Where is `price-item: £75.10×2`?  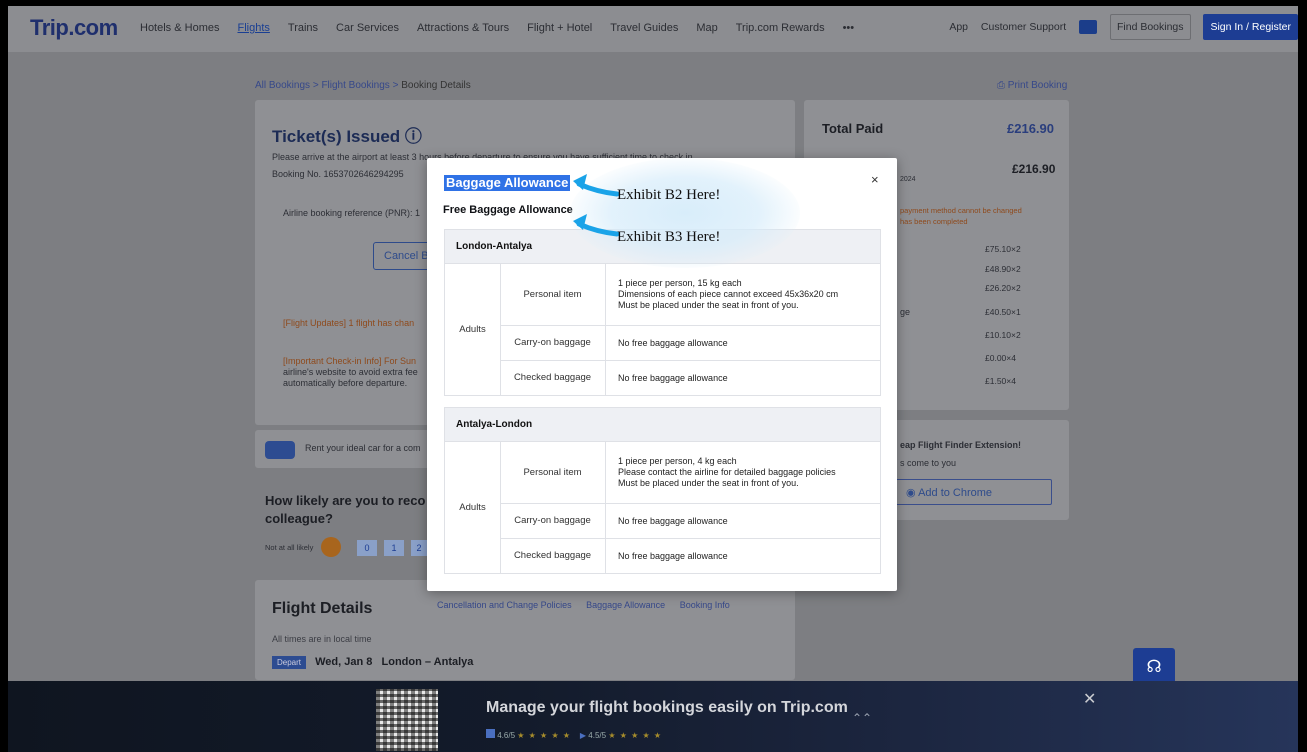
price-item: £75.10×2 is located at coordinates (1003, 249).